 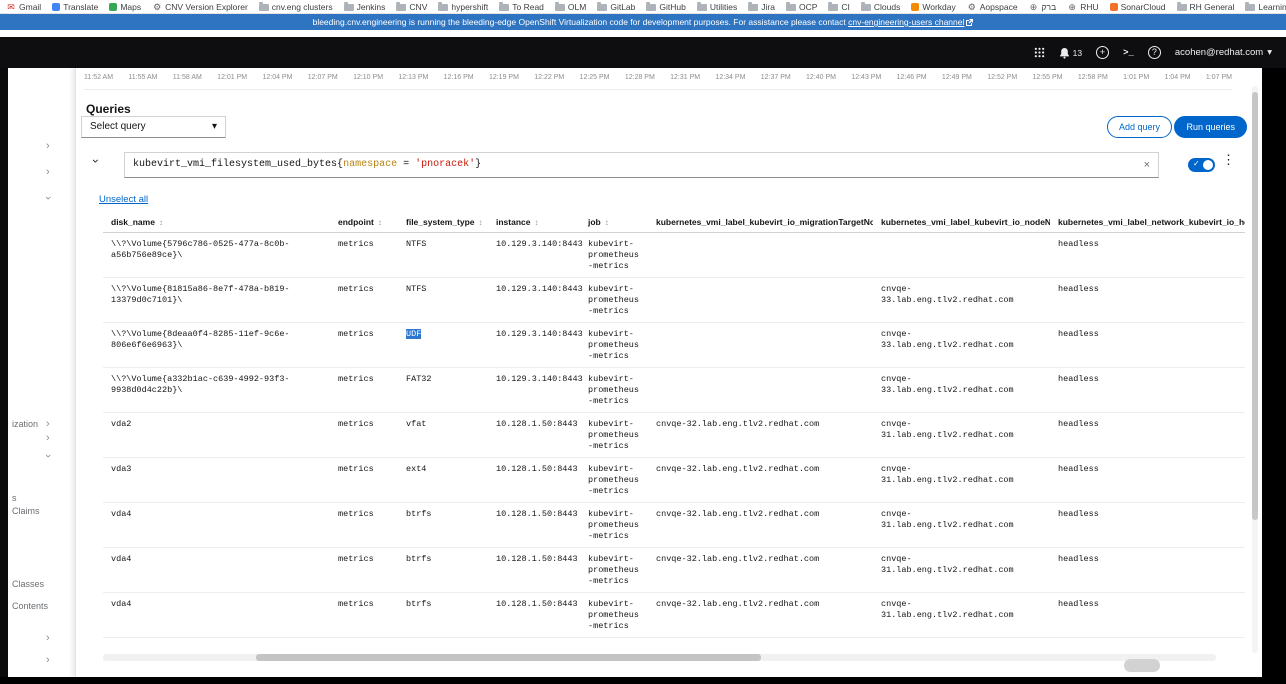 I want to click on nav-item-classes: Classes, so click(x=41, y=585).